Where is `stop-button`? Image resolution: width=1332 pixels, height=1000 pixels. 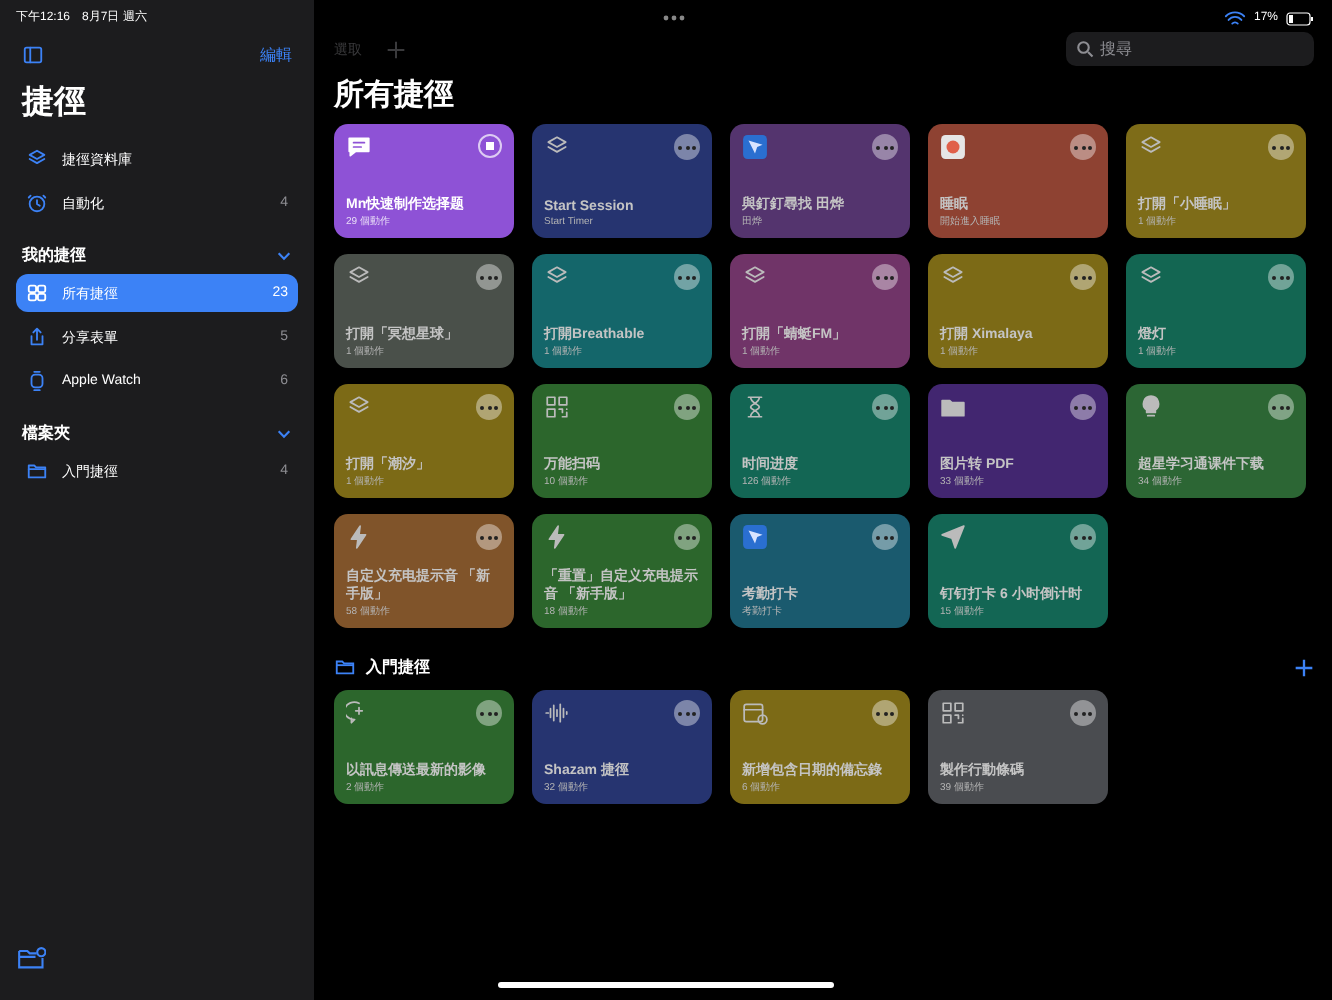 stop-button is located at coordinates (490, 146).